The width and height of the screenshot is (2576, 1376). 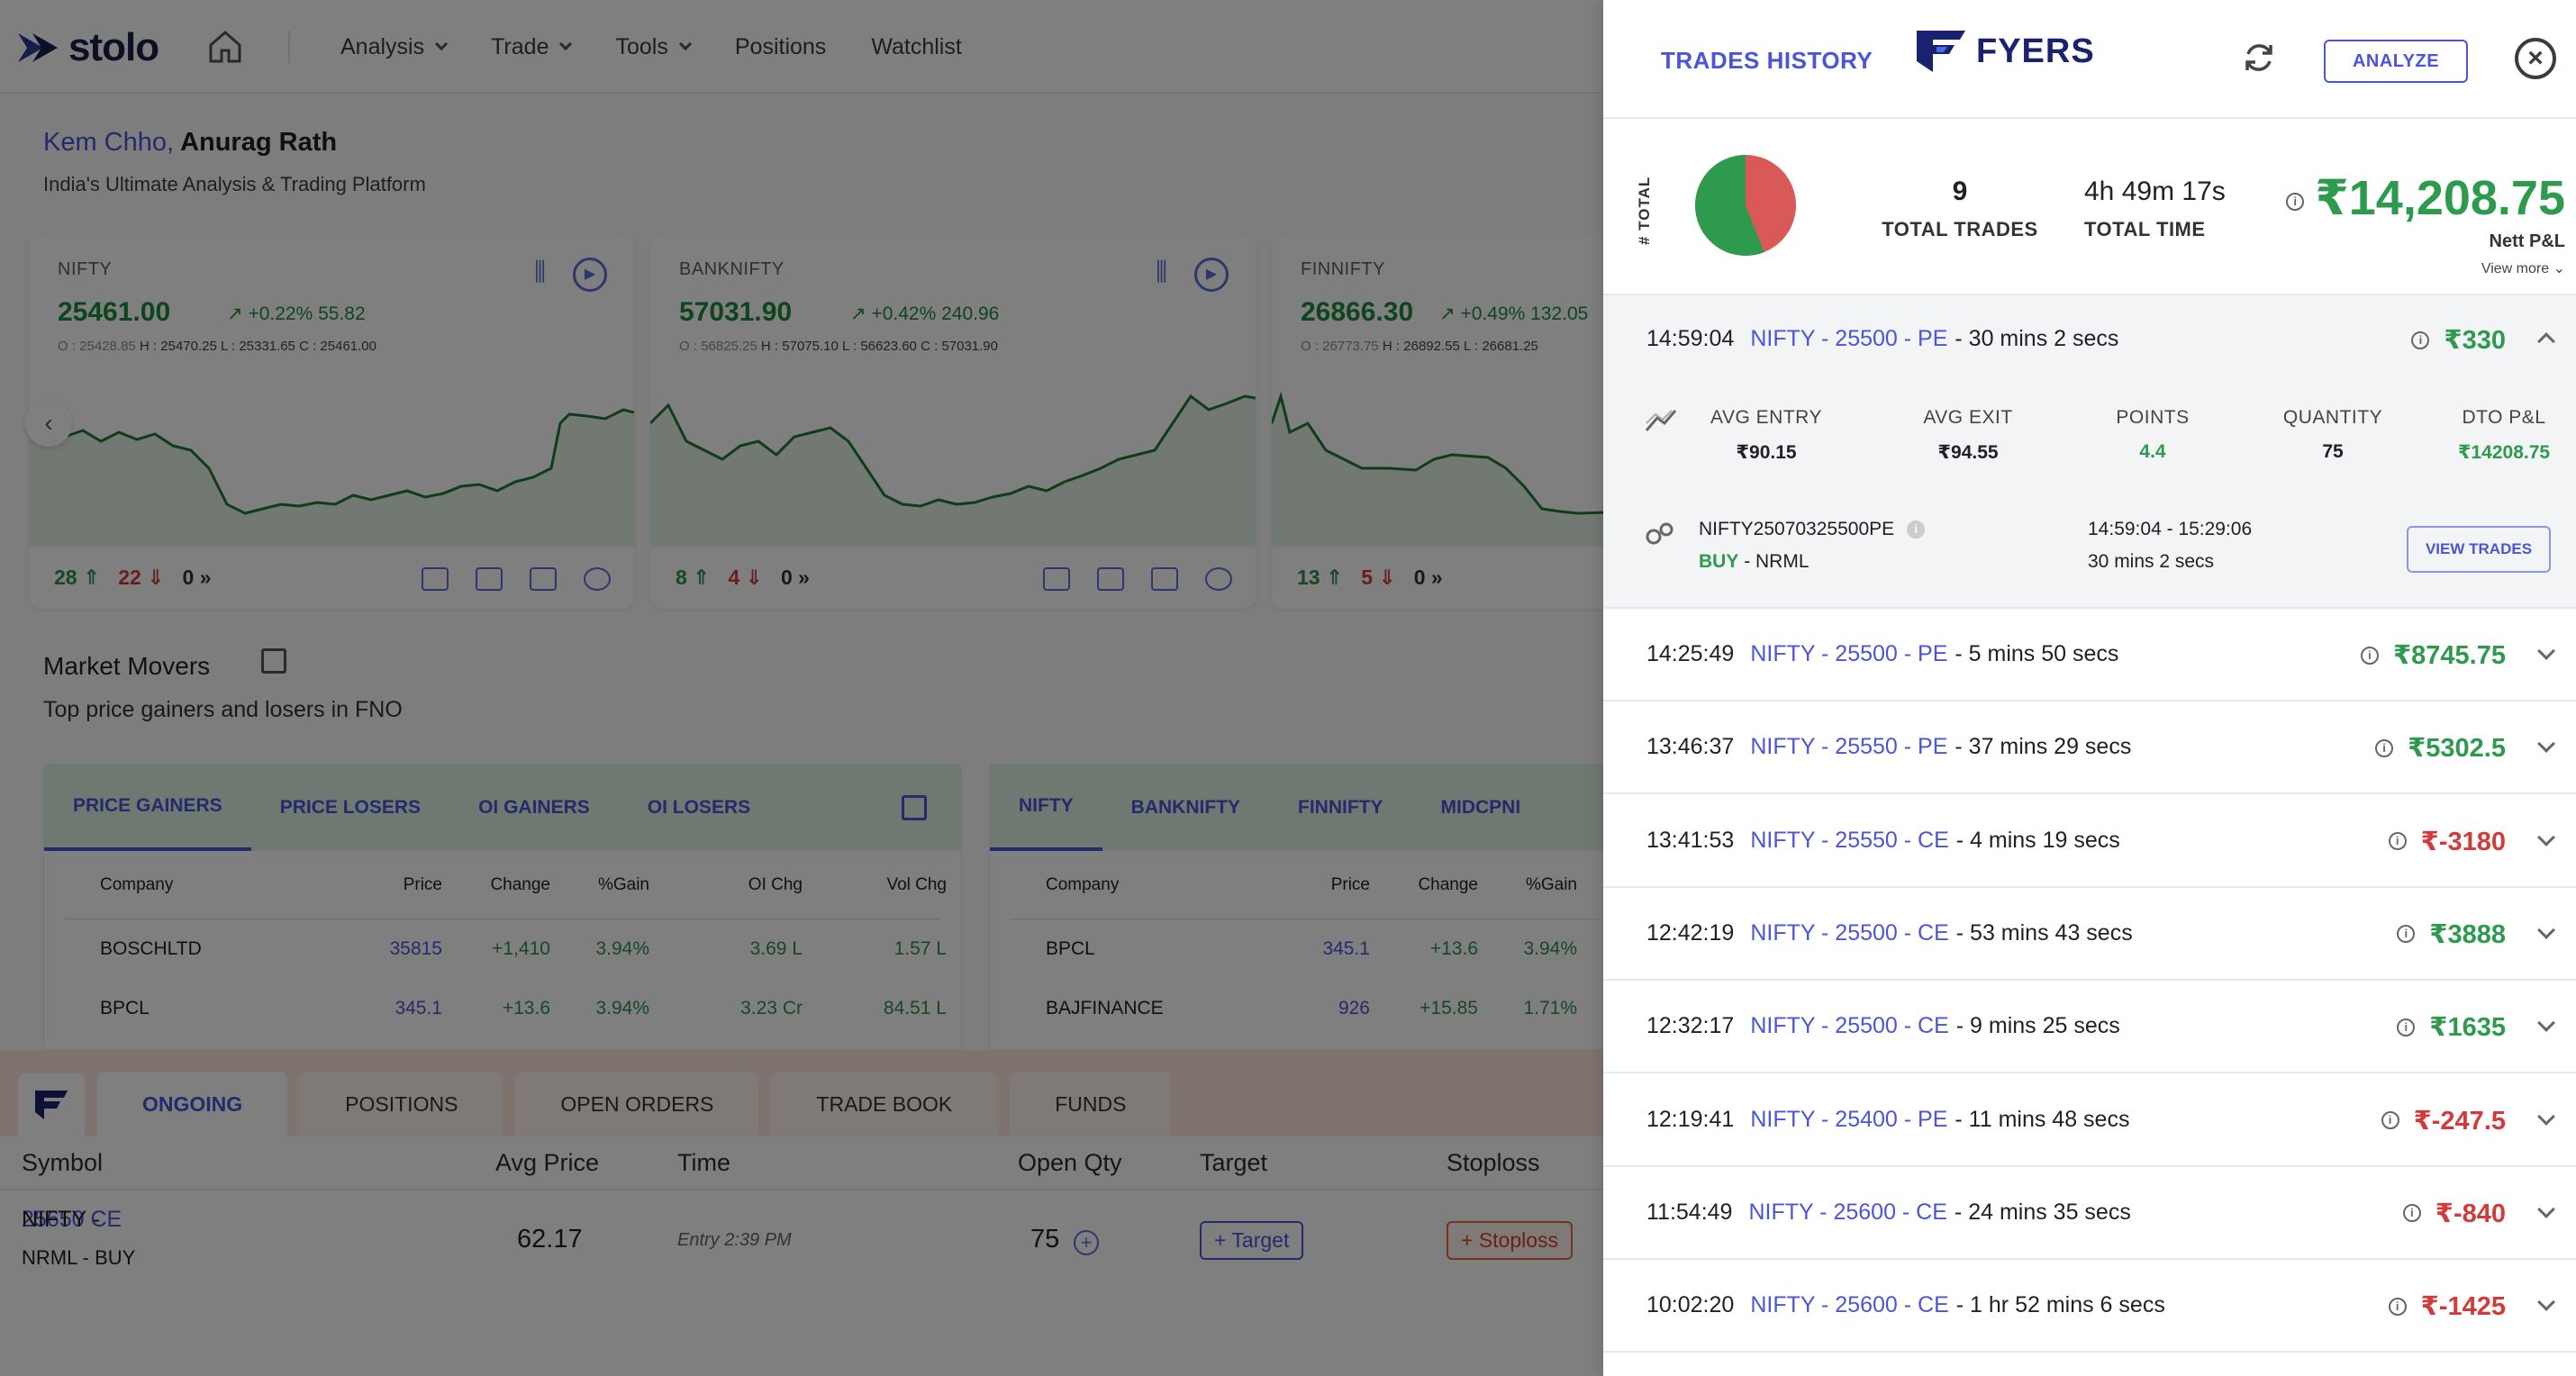 What do you see at coordinates (654, 47) in the screenshot?
I see `nav-tools: Tools` at bounding box center [654, 47].